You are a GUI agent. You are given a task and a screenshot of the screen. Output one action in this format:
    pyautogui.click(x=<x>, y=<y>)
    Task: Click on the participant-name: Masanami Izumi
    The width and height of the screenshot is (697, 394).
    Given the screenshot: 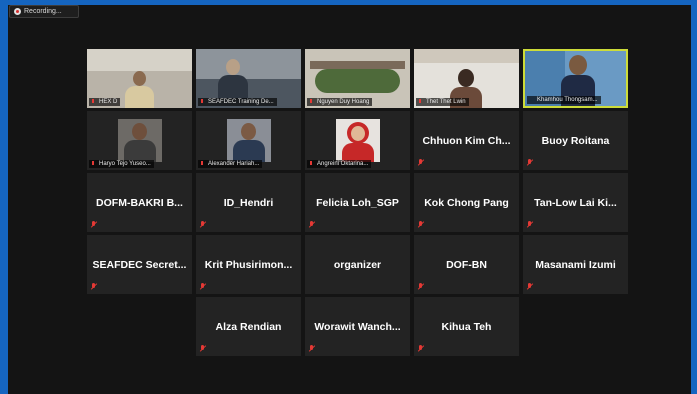 What is the action you would take?
    pyautogui.click(x=575, y=264)
    